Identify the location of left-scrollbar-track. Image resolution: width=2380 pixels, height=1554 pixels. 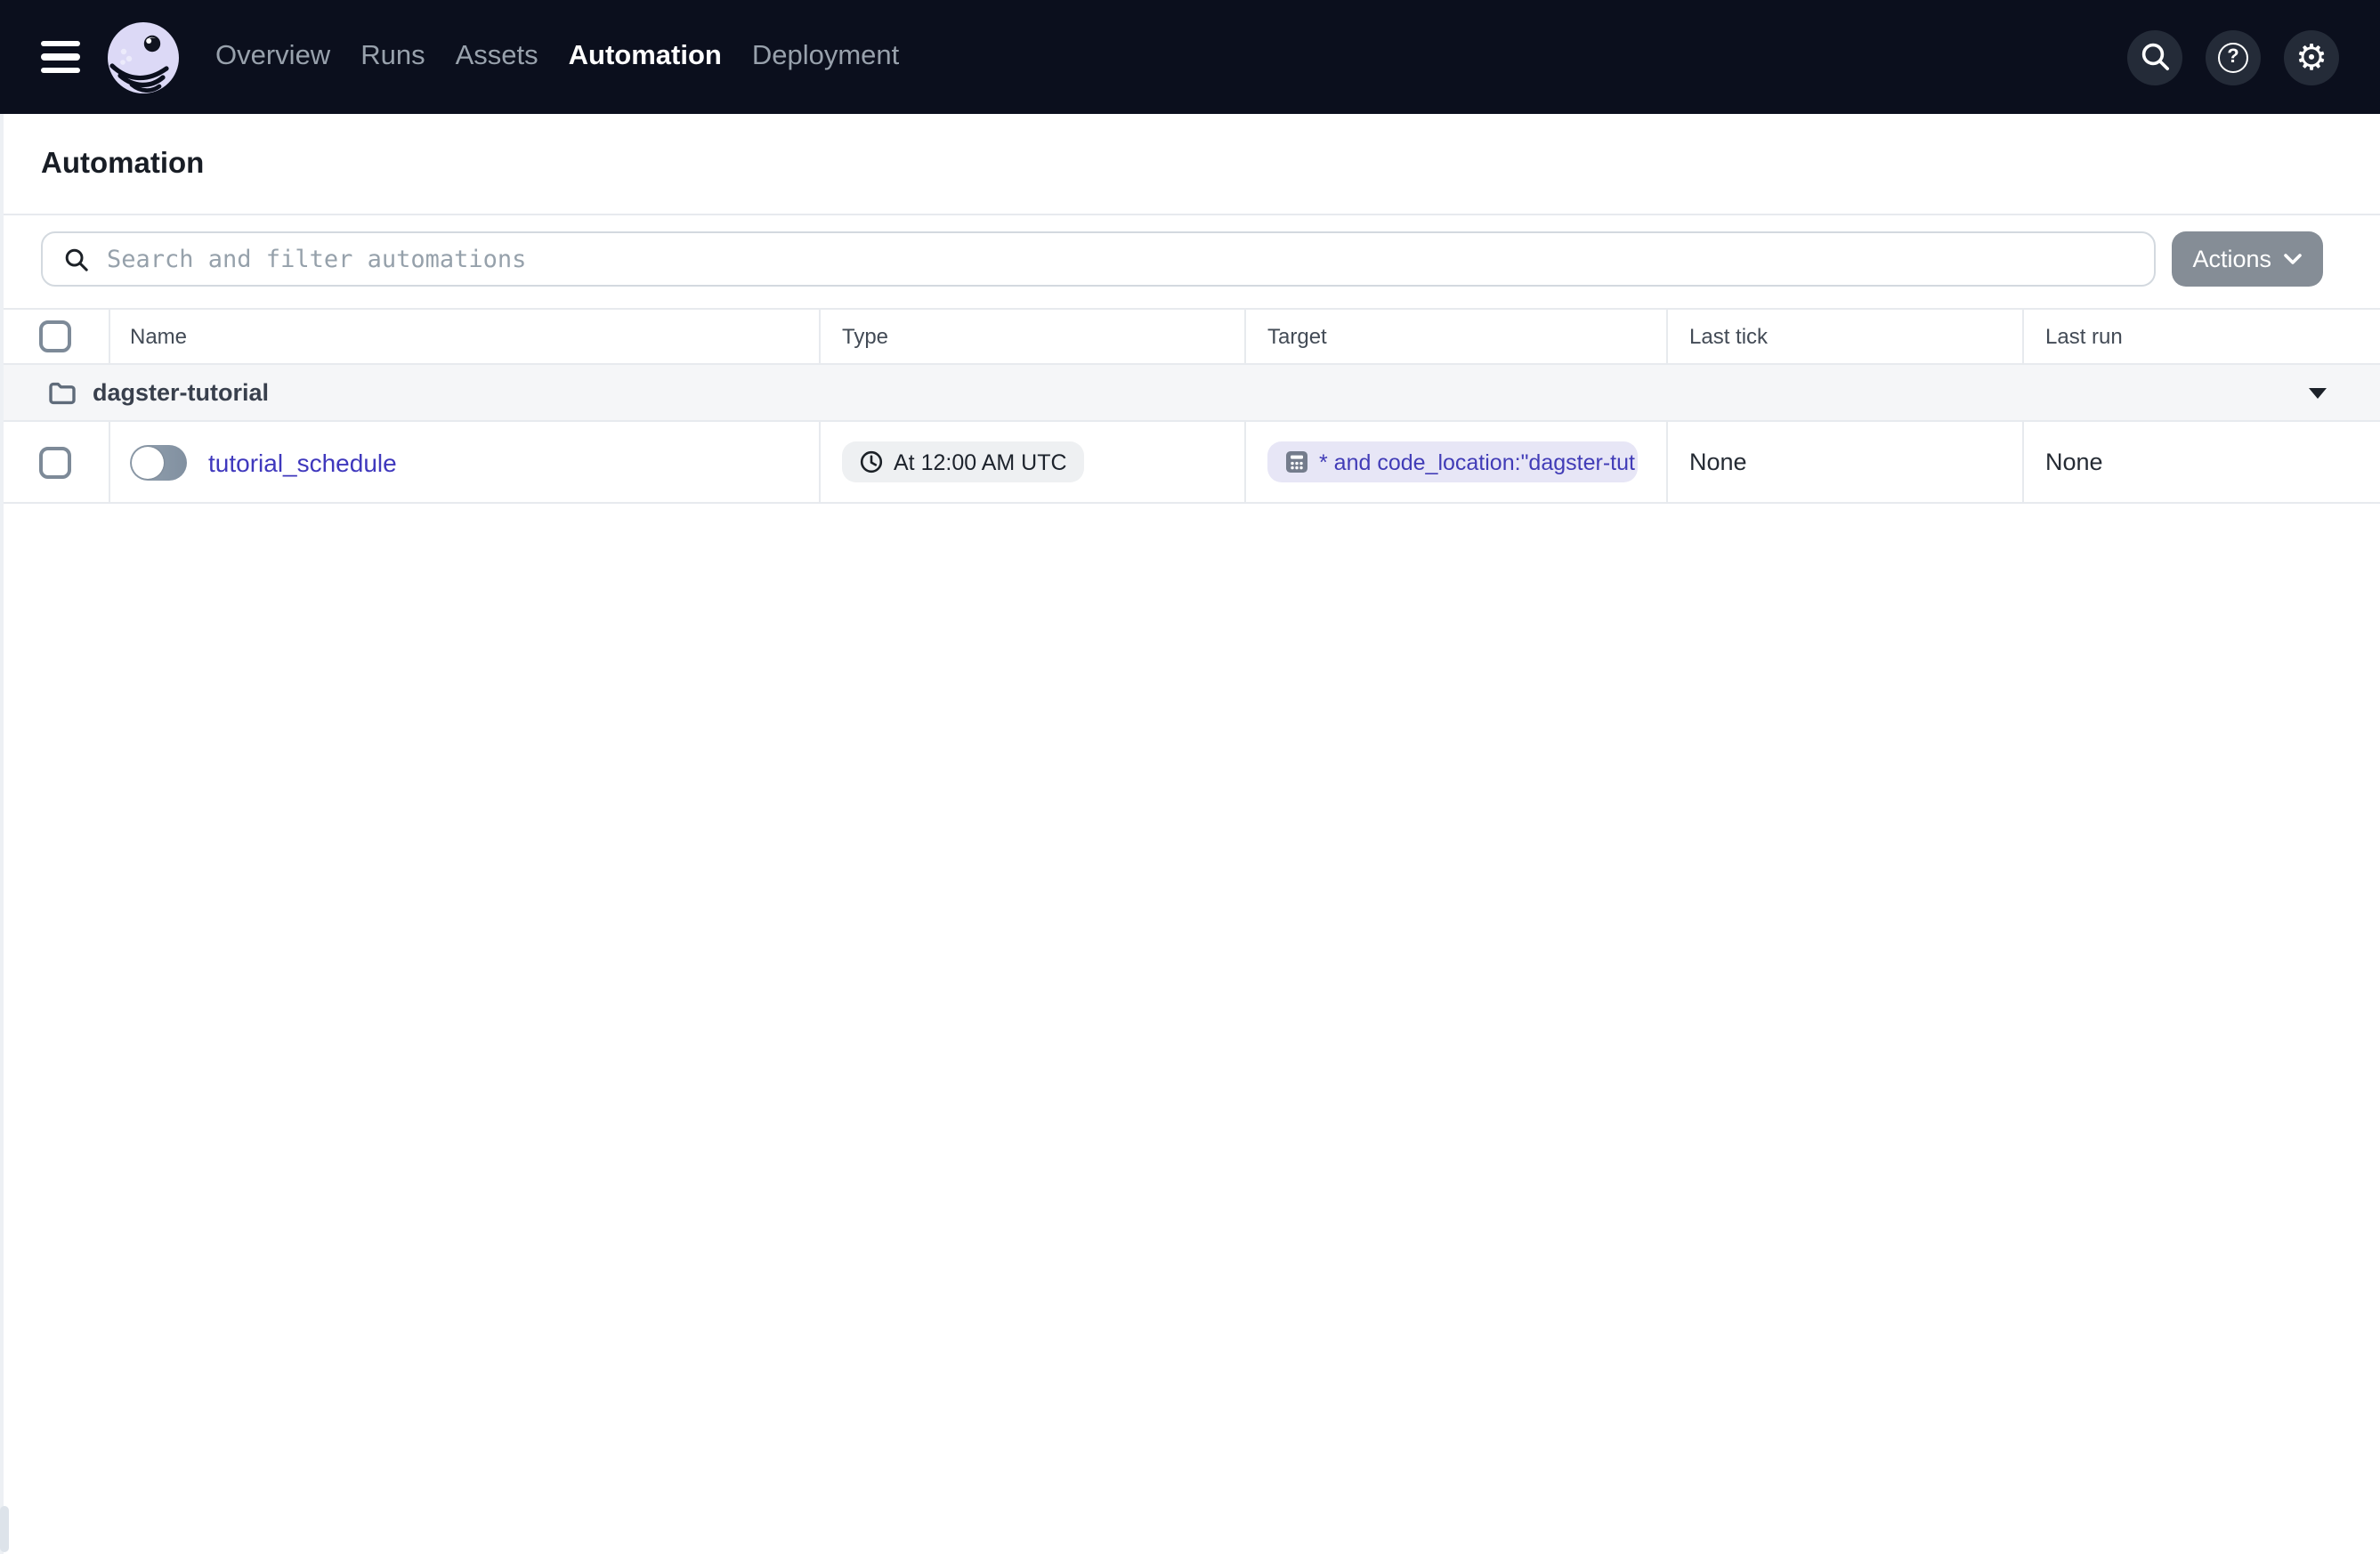
(2, 834).